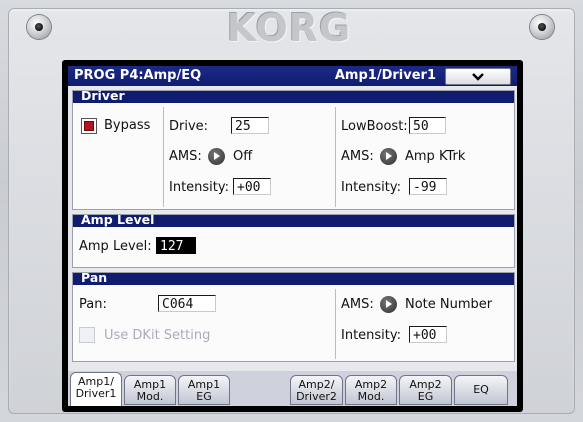 The width and height of the screenshot is (583, 422). What do you see at coordinates (127, 125) in the screenshot?
I see `bypass-label: Bypass` at bounding box center [127, 125].